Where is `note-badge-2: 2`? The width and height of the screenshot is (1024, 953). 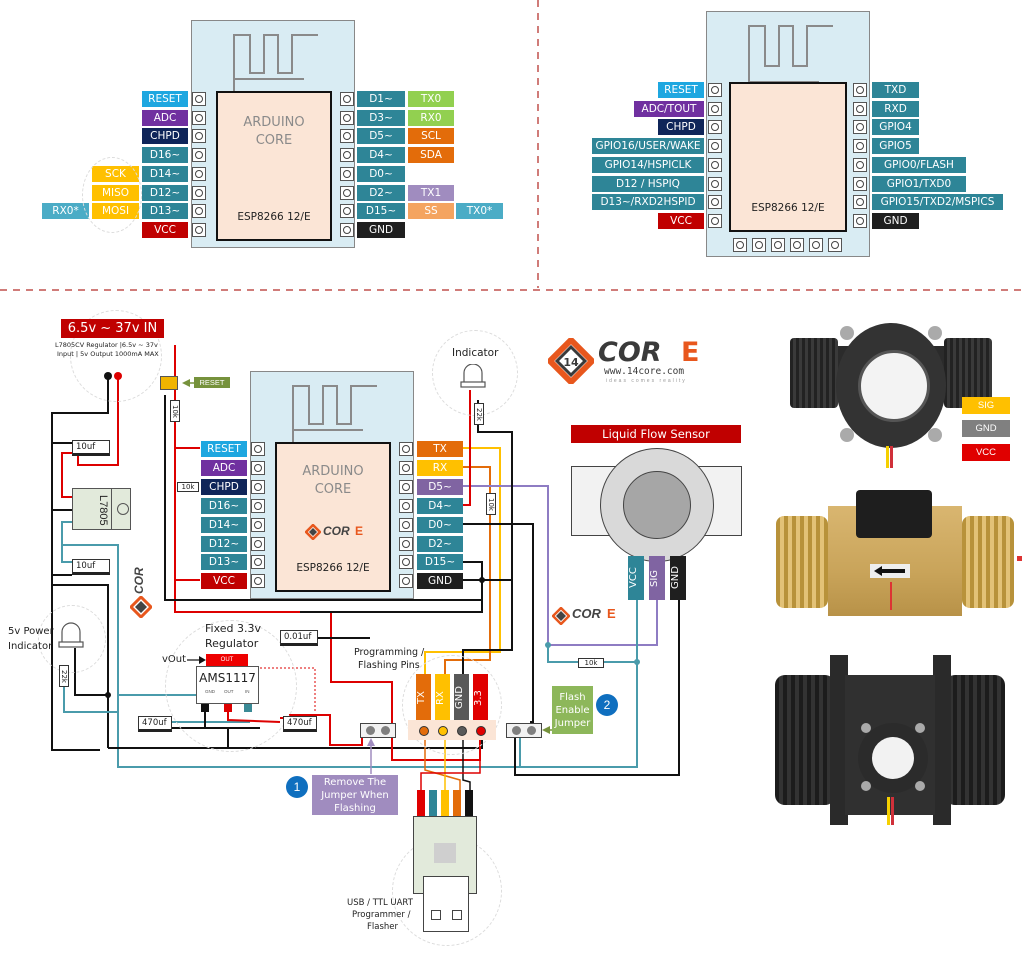
note-badge-2: 2 is located at coordinates (607, 705).